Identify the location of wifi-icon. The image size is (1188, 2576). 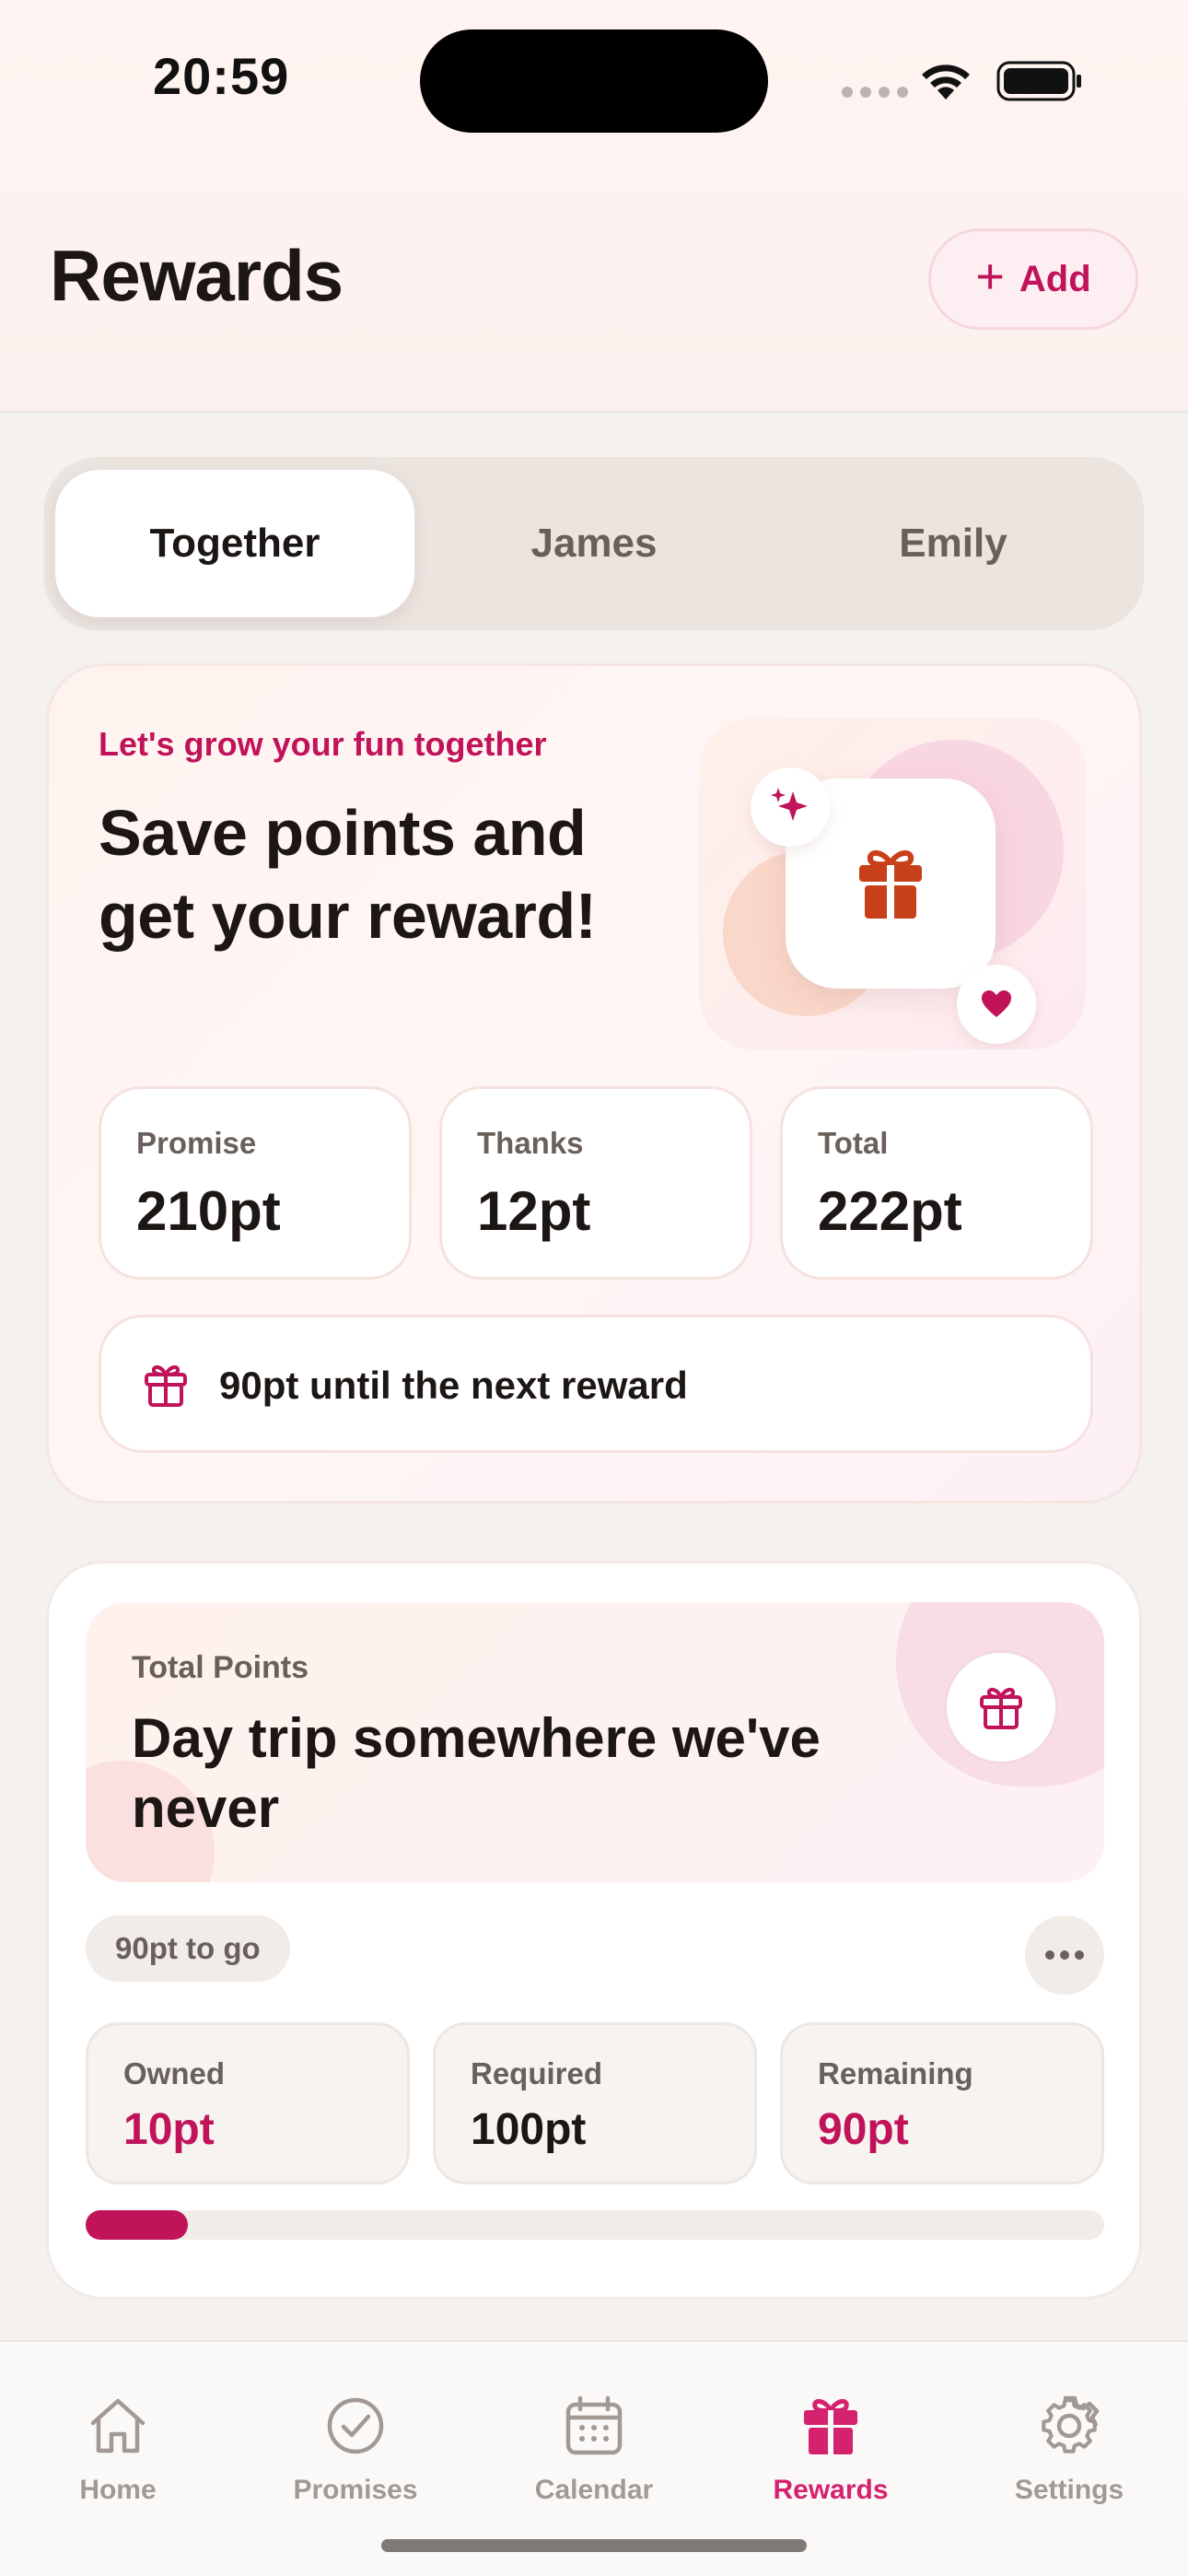
(946, 82).